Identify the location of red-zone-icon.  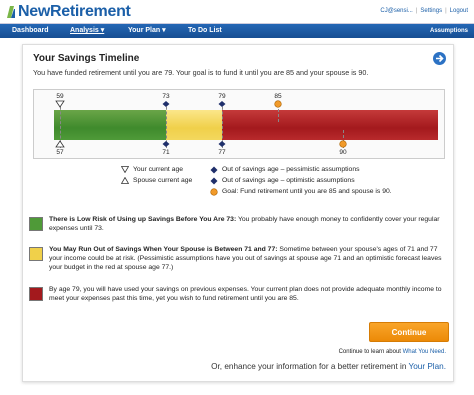
(36, 294).